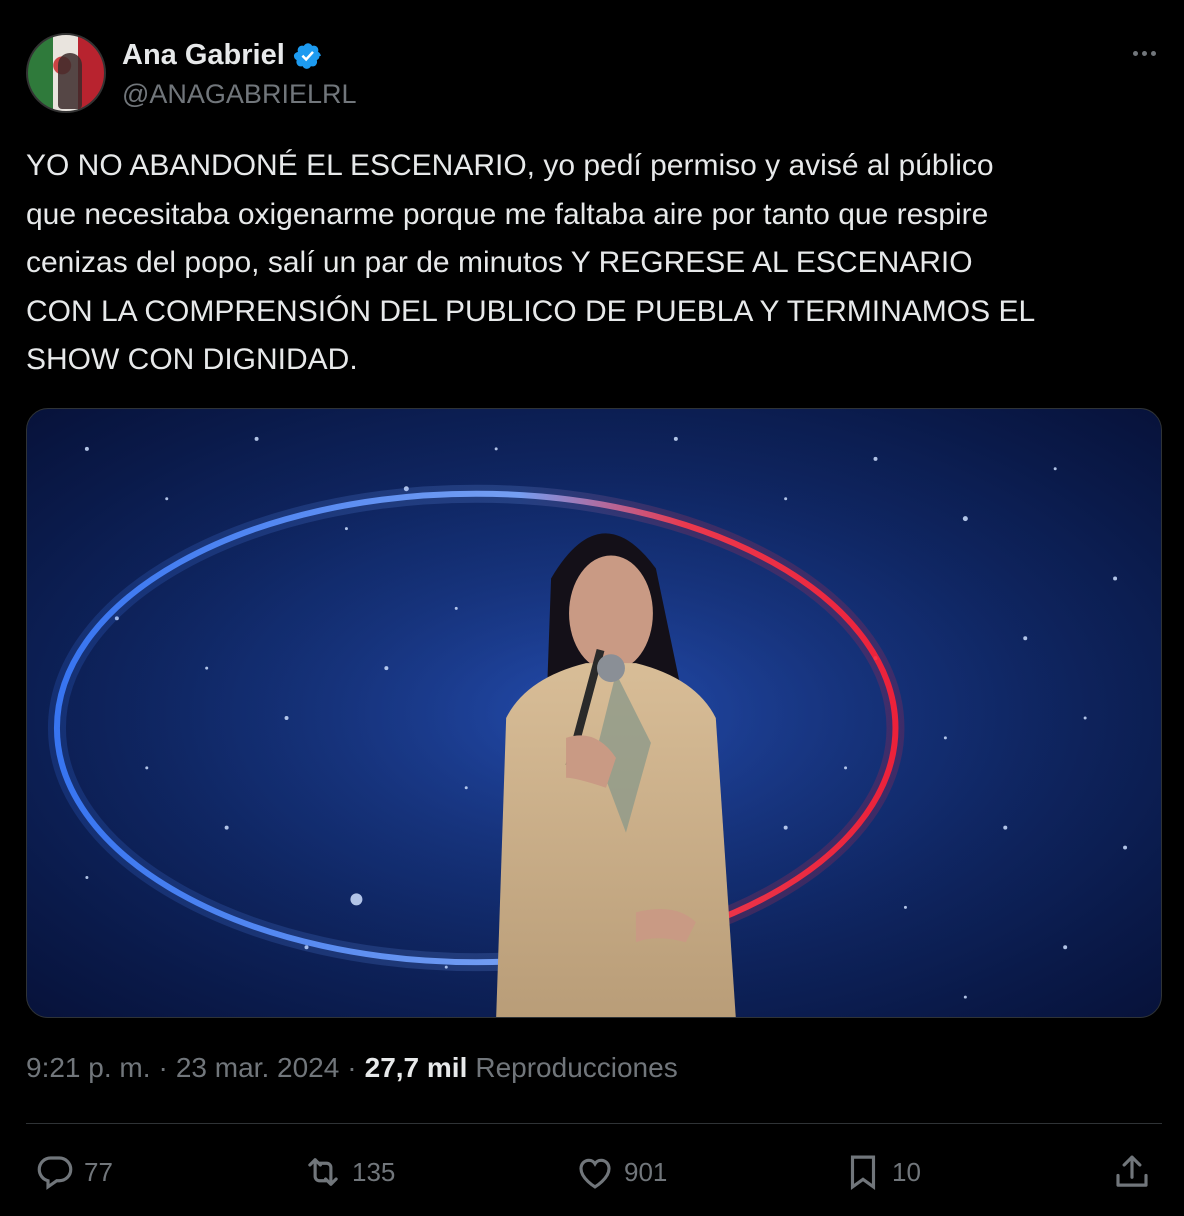  Describe the element at coordinates (66, 73) in the screenshot. I see `avatar` at that location.